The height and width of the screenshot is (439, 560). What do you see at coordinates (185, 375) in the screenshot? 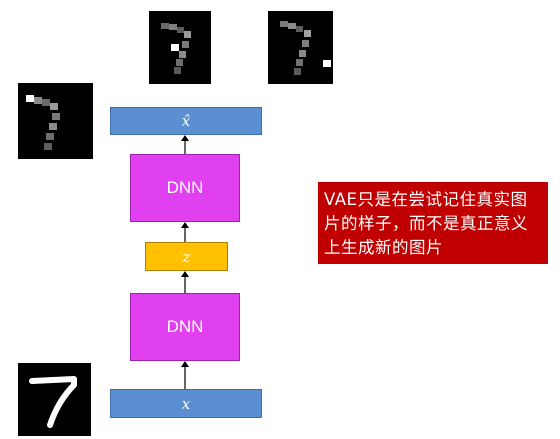
I see `arrow-input-to-encoder` at bounding box center [185, 375].